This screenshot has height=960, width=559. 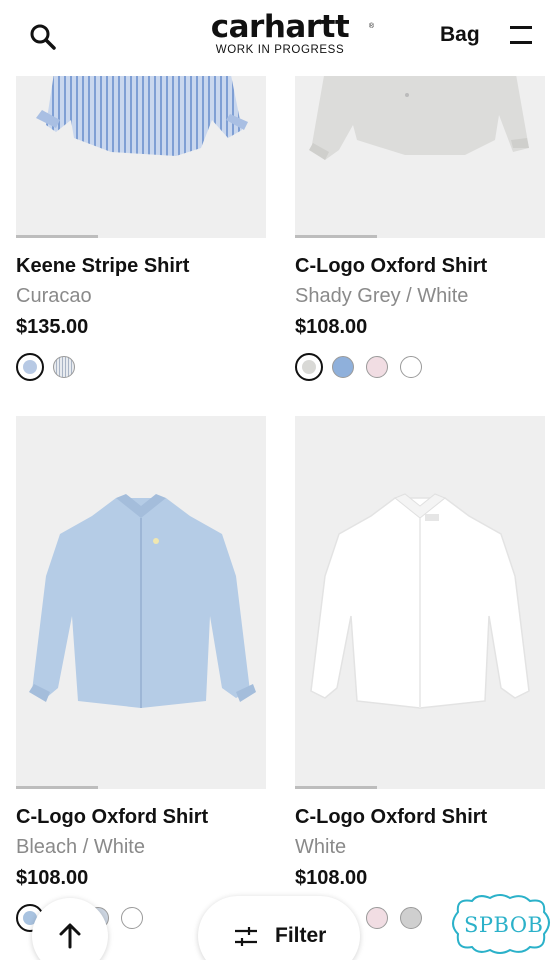 I want to click on shirt-image-white, so click(x=420, y=601).